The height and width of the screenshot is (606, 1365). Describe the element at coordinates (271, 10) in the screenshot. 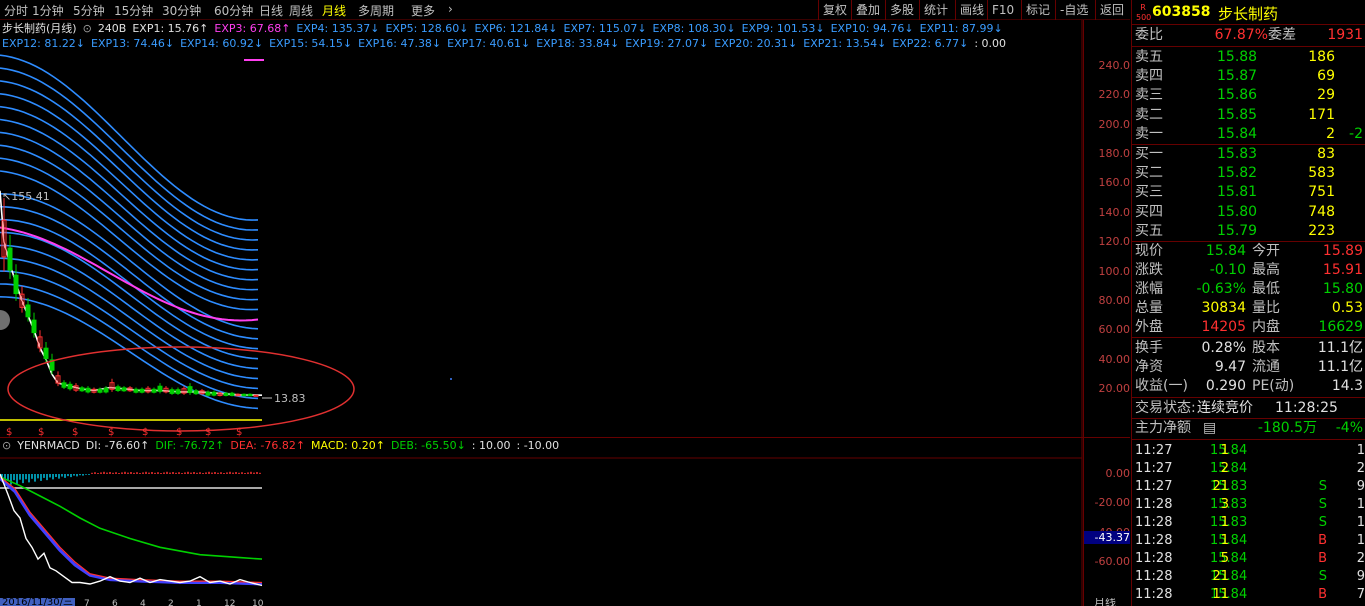

I see `period-tab-6: 日线` at that location.